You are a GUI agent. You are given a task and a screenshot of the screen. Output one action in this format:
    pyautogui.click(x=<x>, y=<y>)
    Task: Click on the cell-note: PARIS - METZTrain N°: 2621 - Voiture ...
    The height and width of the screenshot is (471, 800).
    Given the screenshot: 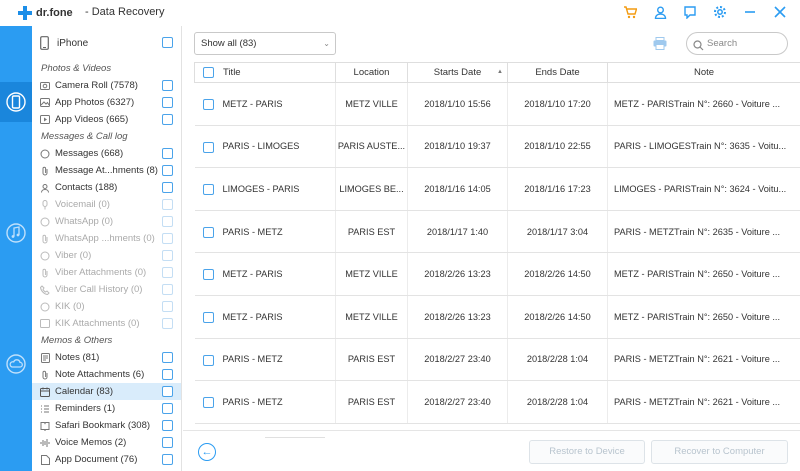 What is the action you would take?
    pyautogui.click(x=703, y=402)
    